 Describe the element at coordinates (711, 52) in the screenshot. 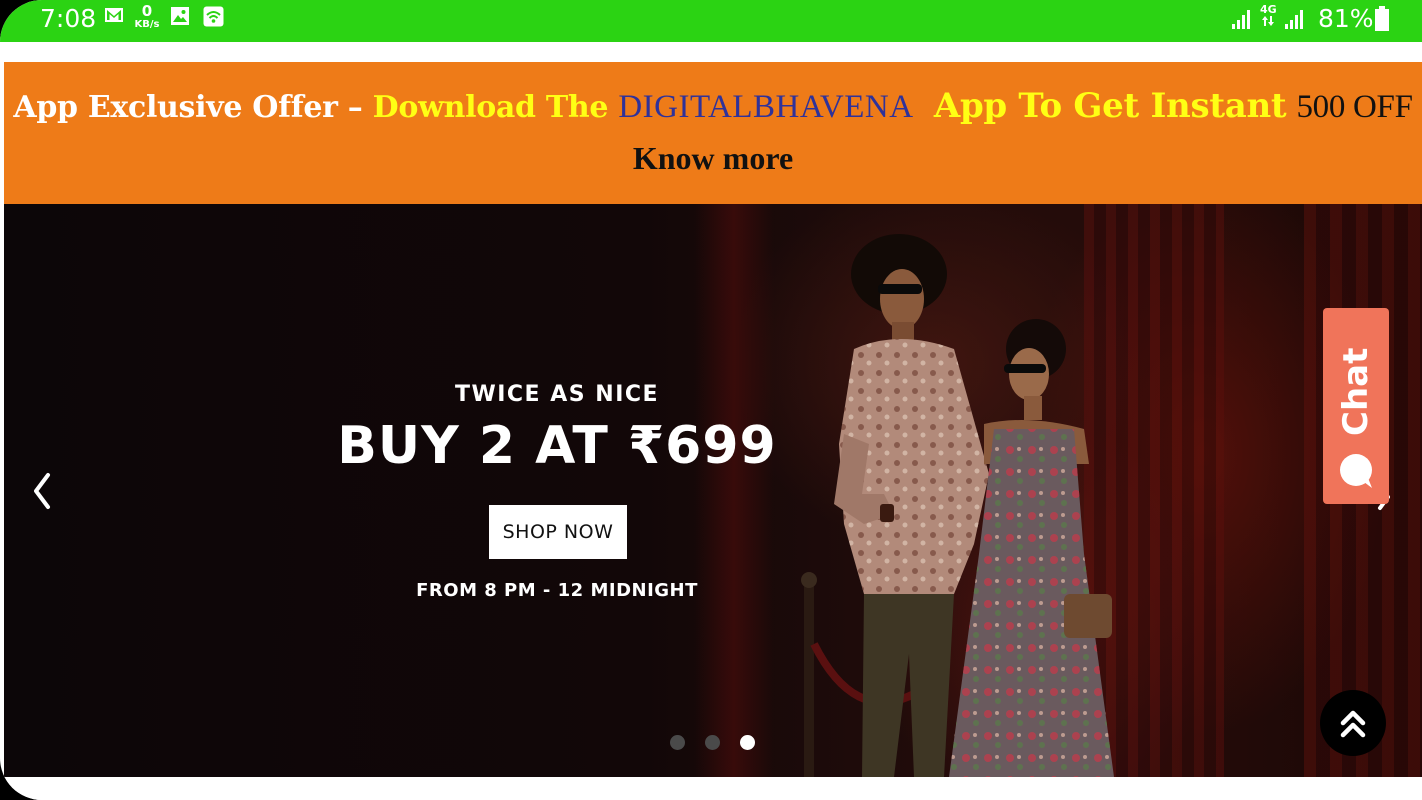

I see `header-spacer` at that location.